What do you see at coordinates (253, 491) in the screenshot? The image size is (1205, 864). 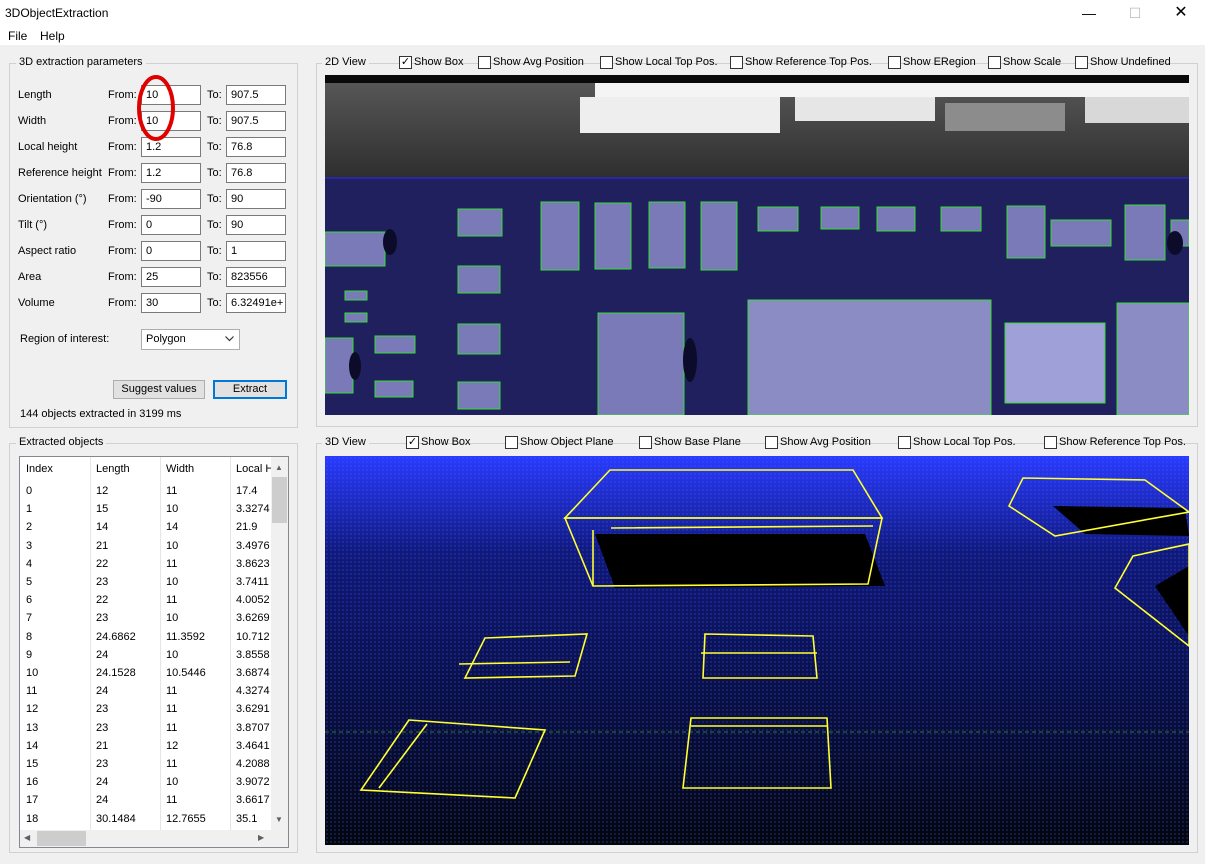 I see `table-cell: 17.4` at bounding box center [253, 491].